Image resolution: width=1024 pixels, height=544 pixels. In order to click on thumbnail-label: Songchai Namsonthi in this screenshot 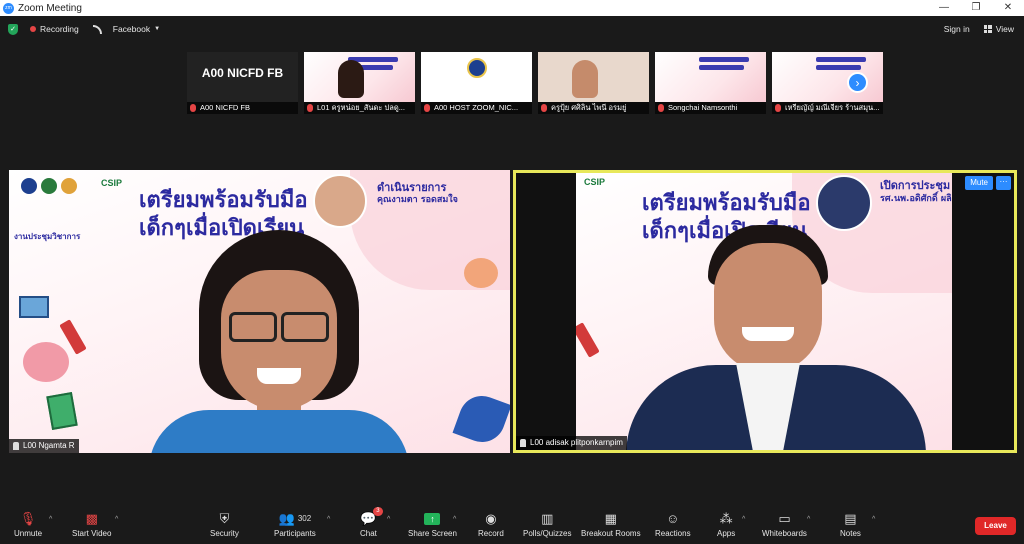, I will do `click(710, 108)`.